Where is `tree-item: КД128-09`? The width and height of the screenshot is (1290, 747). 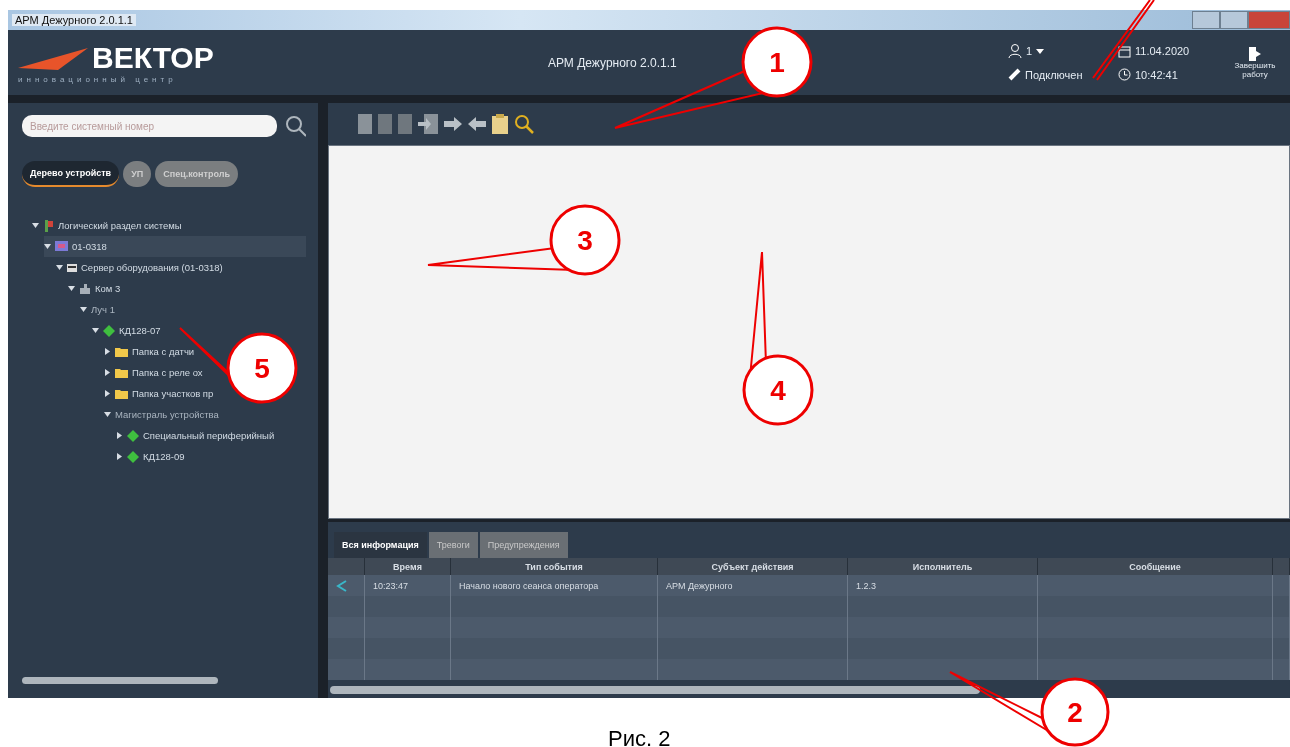 tree-item: КД128-09 is located at coordinates (152, 456).